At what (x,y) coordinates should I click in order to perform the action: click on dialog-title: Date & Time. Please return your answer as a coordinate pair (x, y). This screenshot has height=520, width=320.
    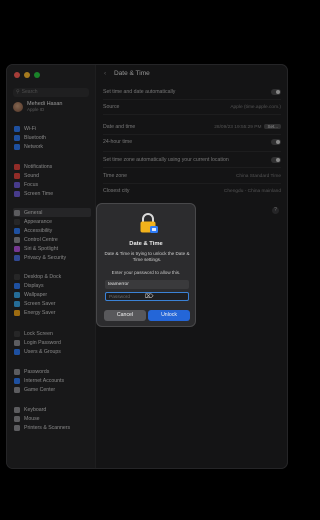
    Looking at the image, I should click on (146, 244).